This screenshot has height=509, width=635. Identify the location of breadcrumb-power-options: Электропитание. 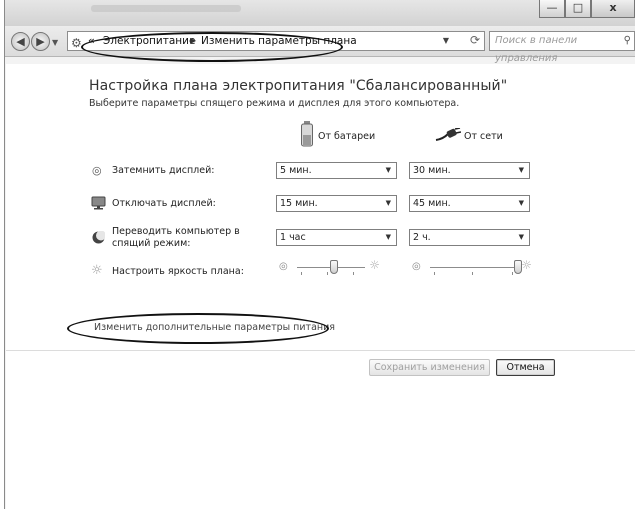
(149, 41).